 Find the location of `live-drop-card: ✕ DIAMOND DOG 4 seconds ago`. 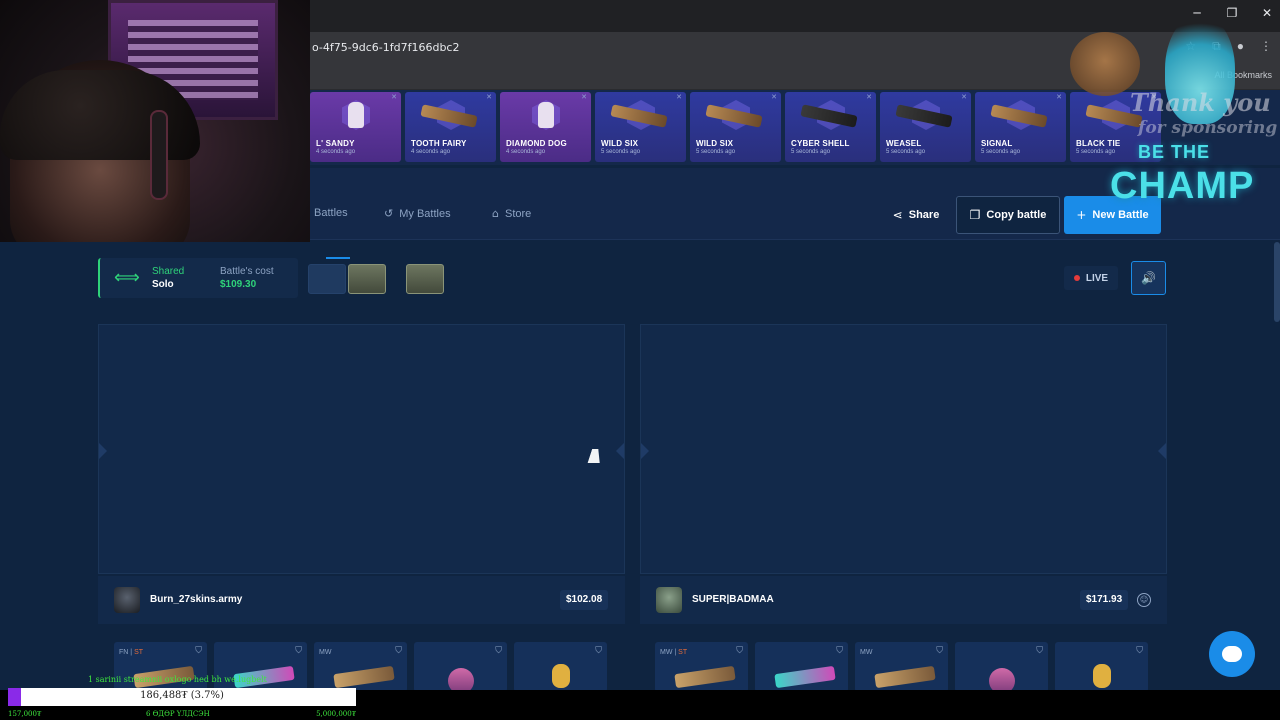

live-drop-card: ✕ DIAMOND DOG 4 seconds ago is located at coordinates (545, 127).